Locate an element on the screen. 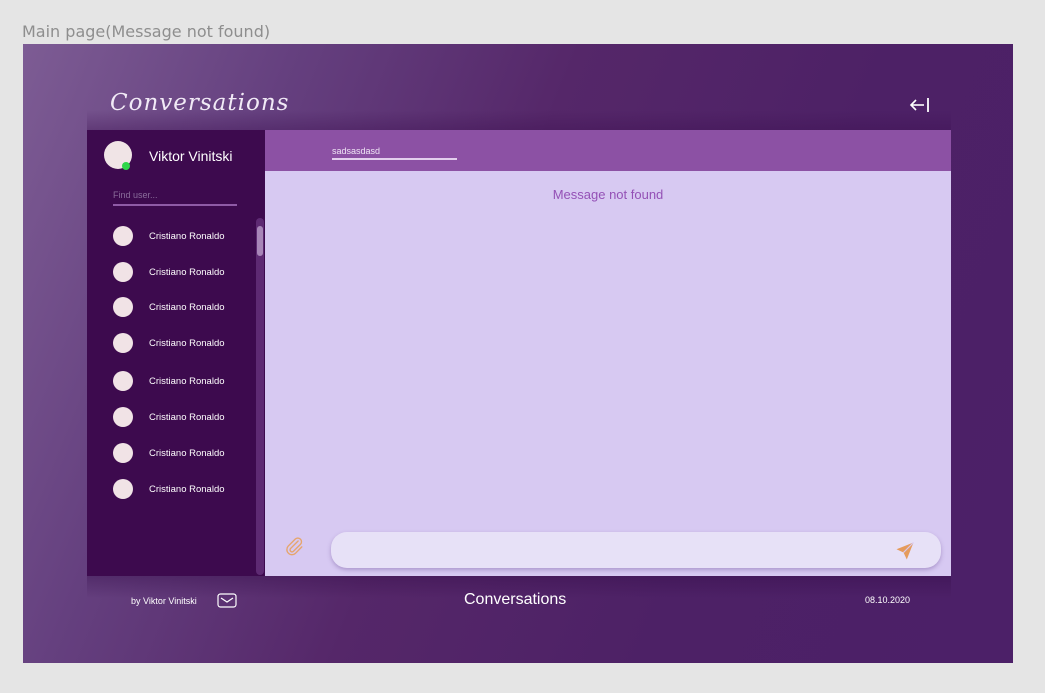 This screenshot has height=693, width=1045. envelope-icon is located at coordinates (227, 600).